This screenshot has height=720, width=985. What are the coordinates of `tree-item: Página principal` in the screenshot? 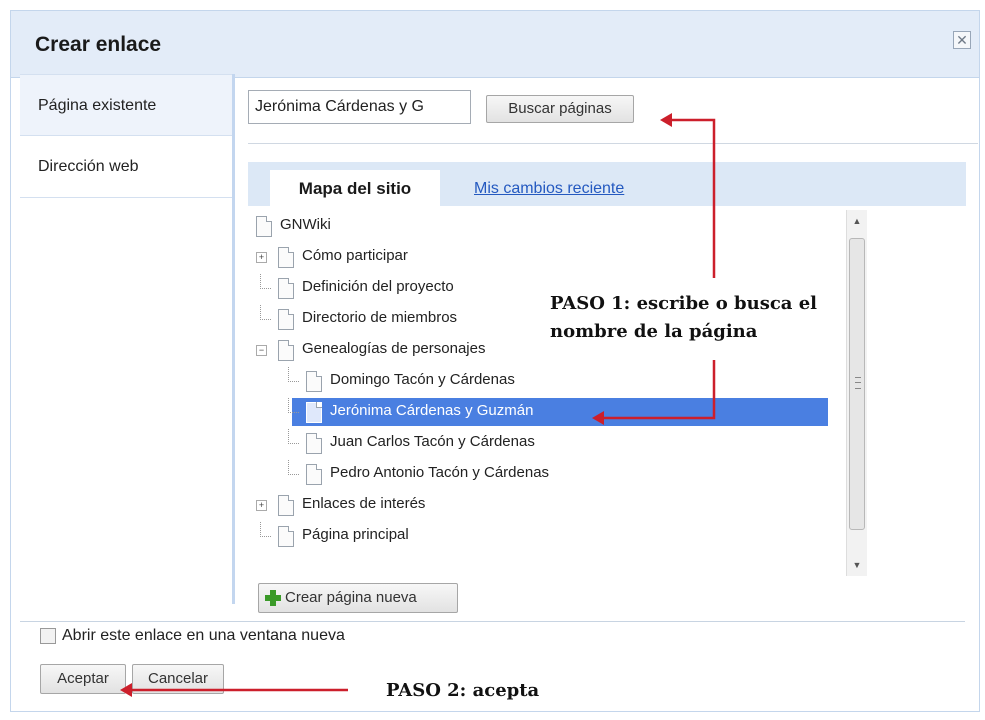 It's located at (538, 536).